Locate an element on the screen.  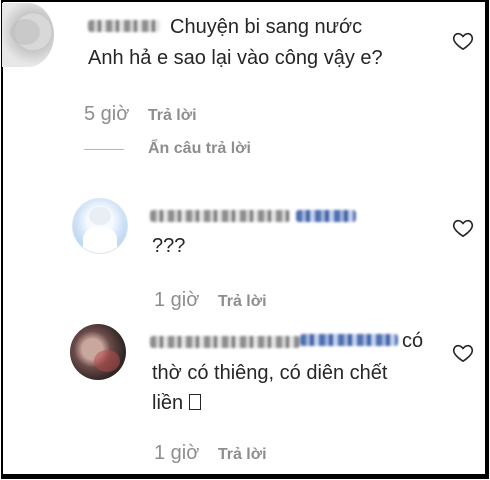
comment-time: 5 giờ is located at coordinates (107, 114).